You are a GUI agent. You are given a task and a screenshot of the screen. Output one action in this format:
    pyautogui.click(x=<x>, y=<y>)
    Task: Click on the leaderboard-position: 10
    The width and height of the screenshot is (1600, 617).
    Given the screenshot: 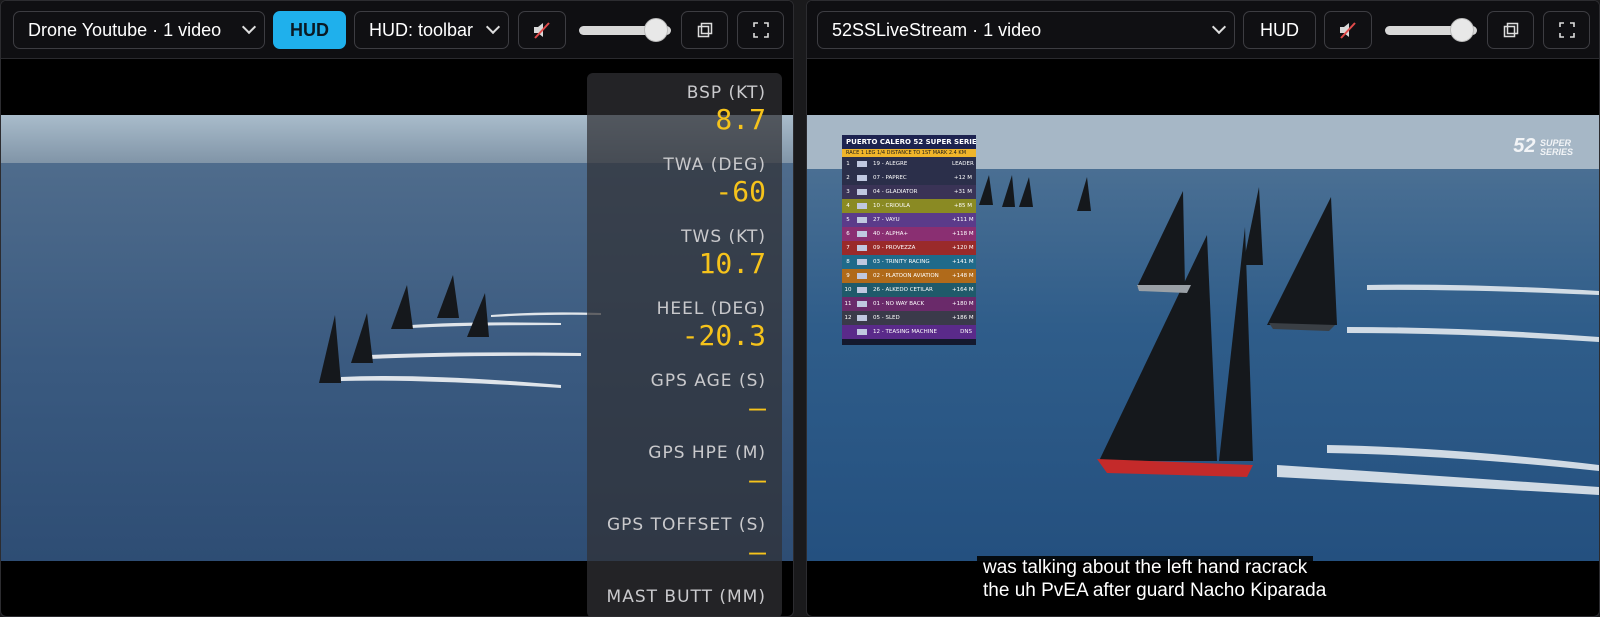 What is the action you would take?
    pyautogui.click(x=848, y=290)
    